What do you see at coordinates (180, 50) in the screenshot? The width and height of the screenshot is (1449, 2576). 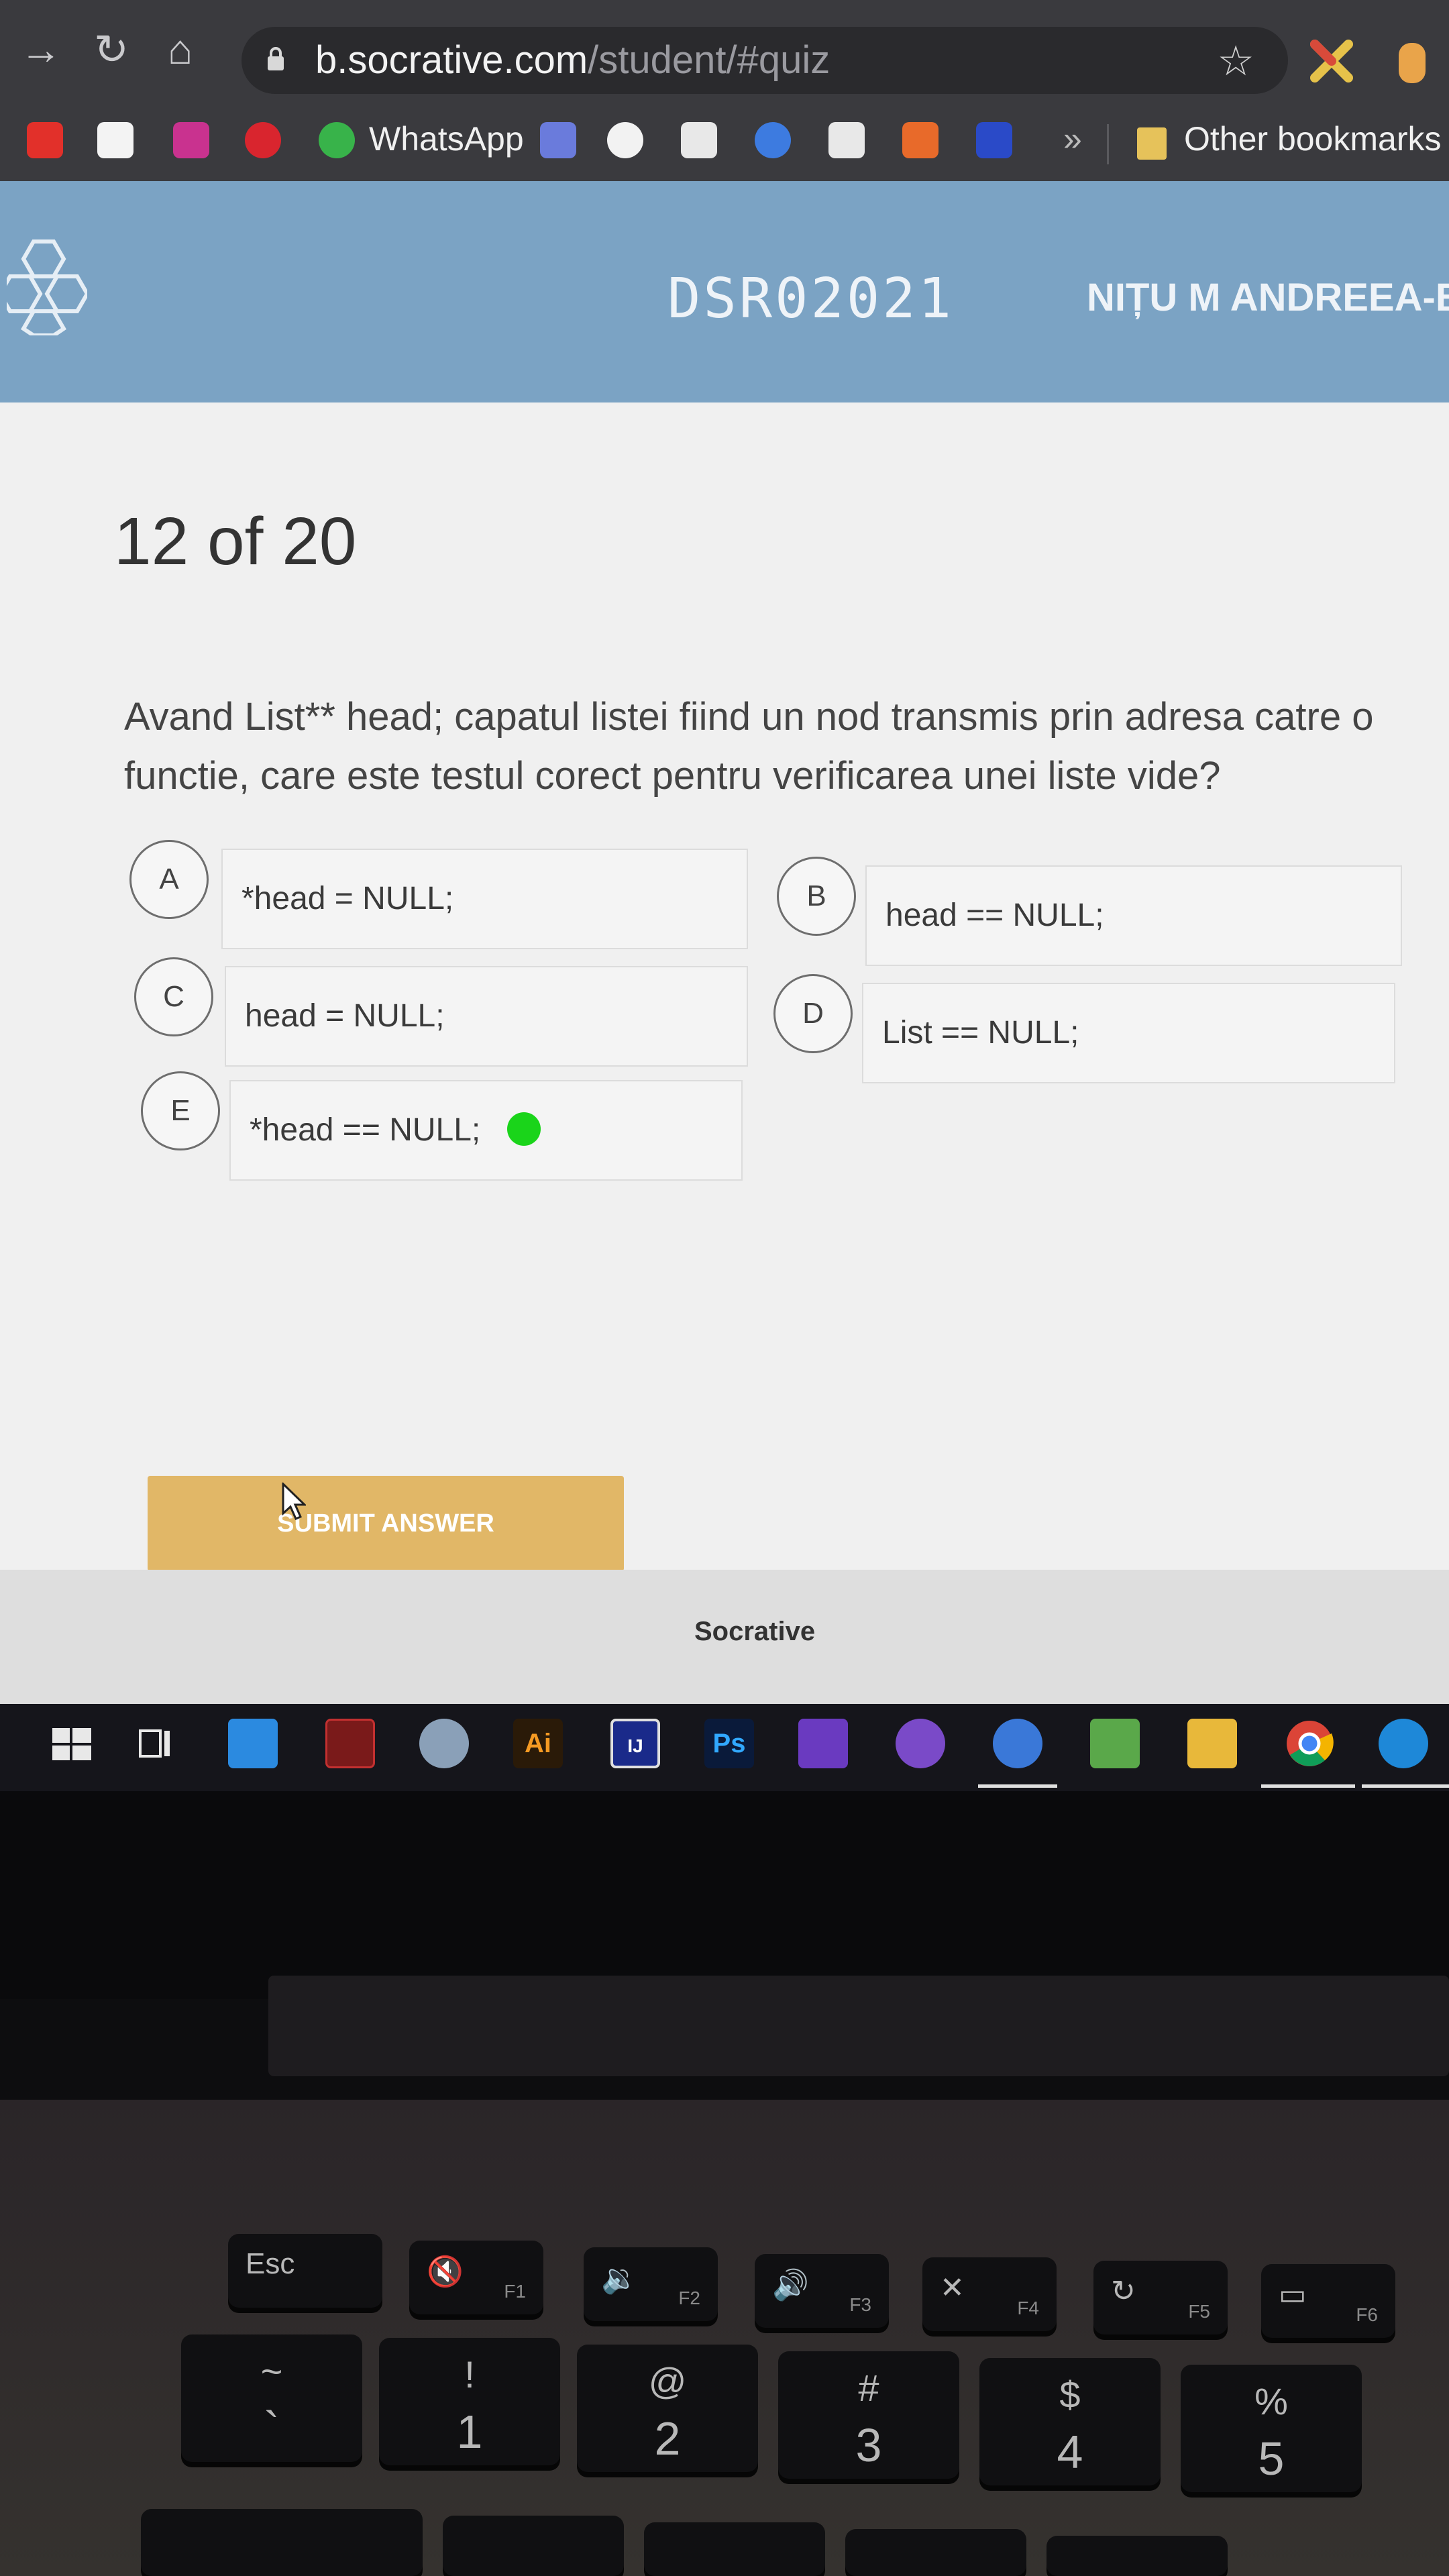 I see `home-icon: ⌂` at bounding box center [180, 50].